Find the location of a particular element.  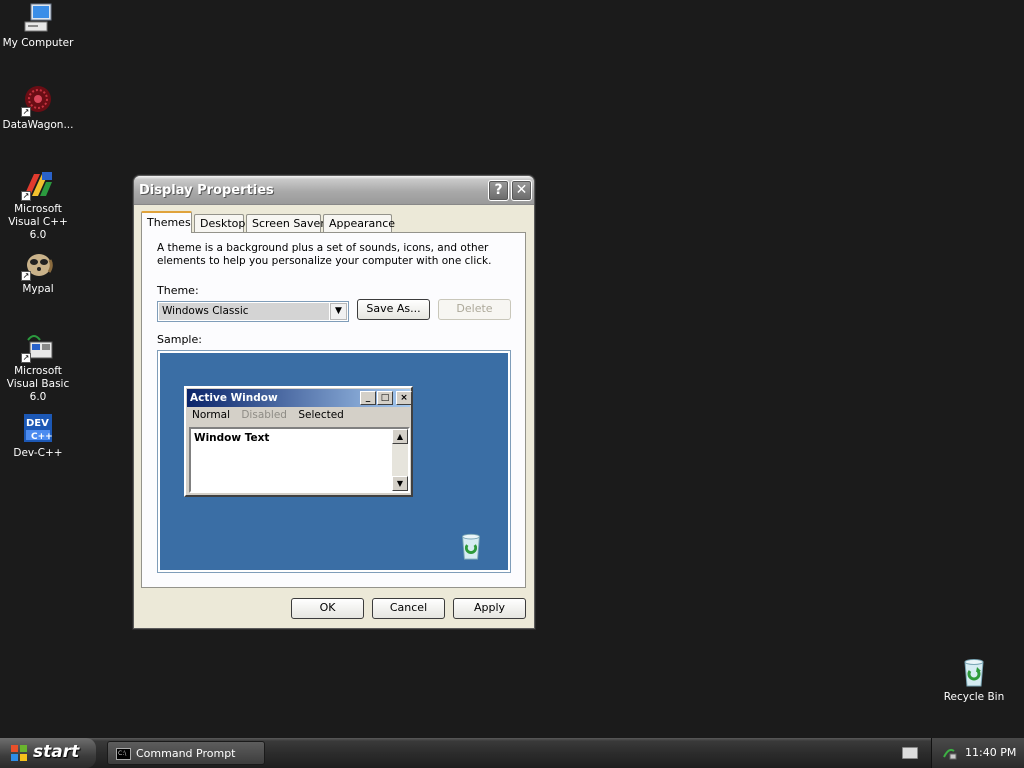

desktop-icon-my-computer: My Computer is located at coordinates (38, 26).